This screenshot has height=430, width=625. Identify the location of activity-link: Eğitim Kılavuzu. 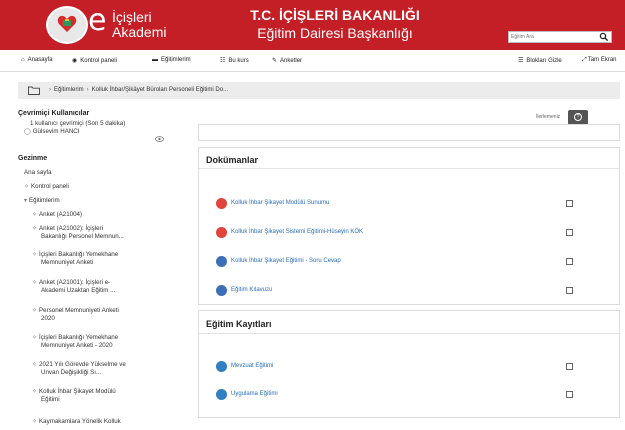
(251, 290).